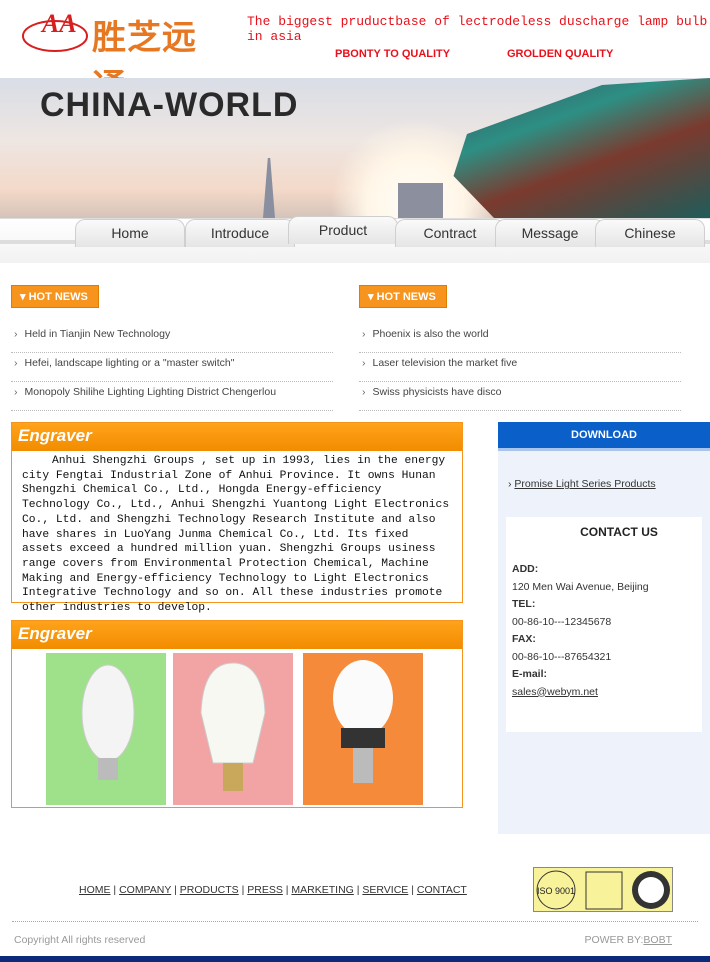 The height and width of the screenshot is (962, 710). Describe the element at coordinates (450, 233) in the screenshot. I see `nav-contract: Contract` at that location.